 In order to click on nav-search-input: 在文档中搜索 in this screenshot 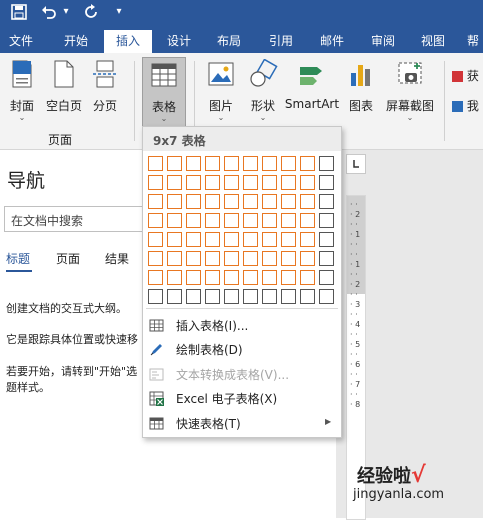, I will do `click(75, 219)`.